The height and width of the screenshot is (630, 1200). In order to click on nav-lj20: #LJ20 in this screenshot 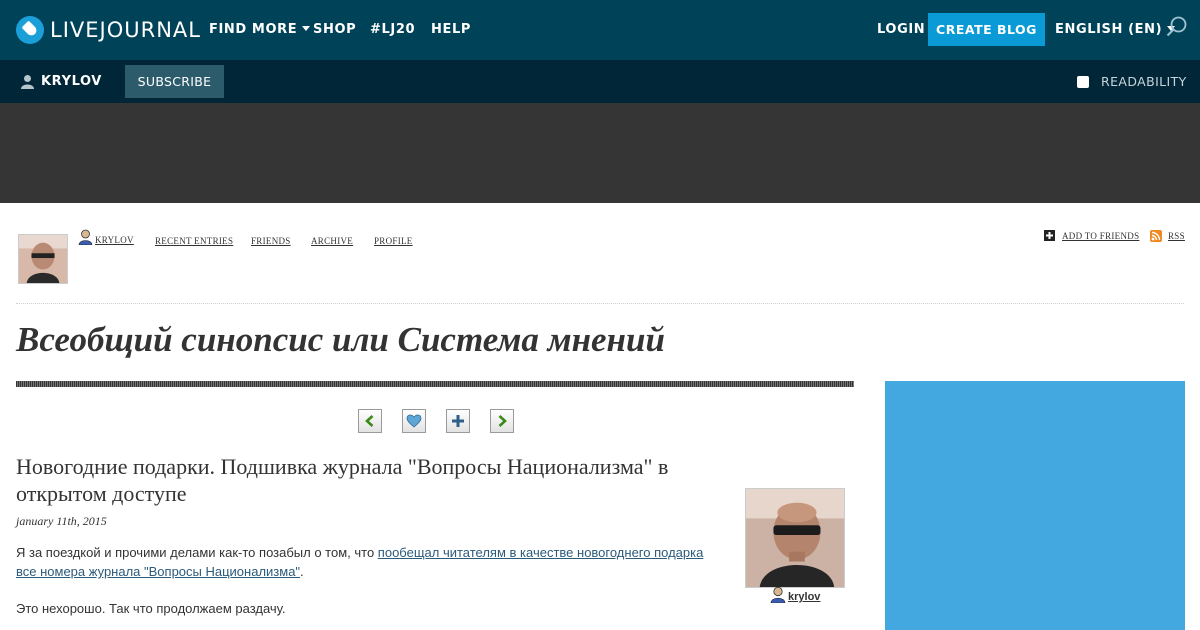, I will do `click(392, 29)`.